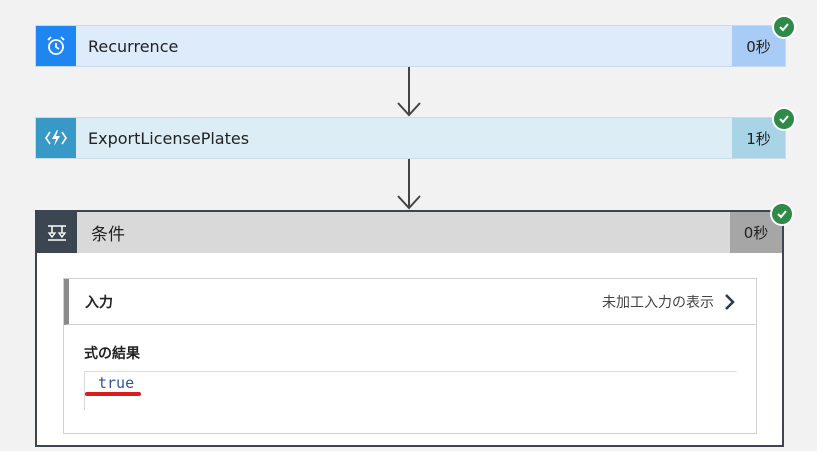 This screenshot has width=817, height=451. I want to click on step-title: Recurrence, so click(133, 46).